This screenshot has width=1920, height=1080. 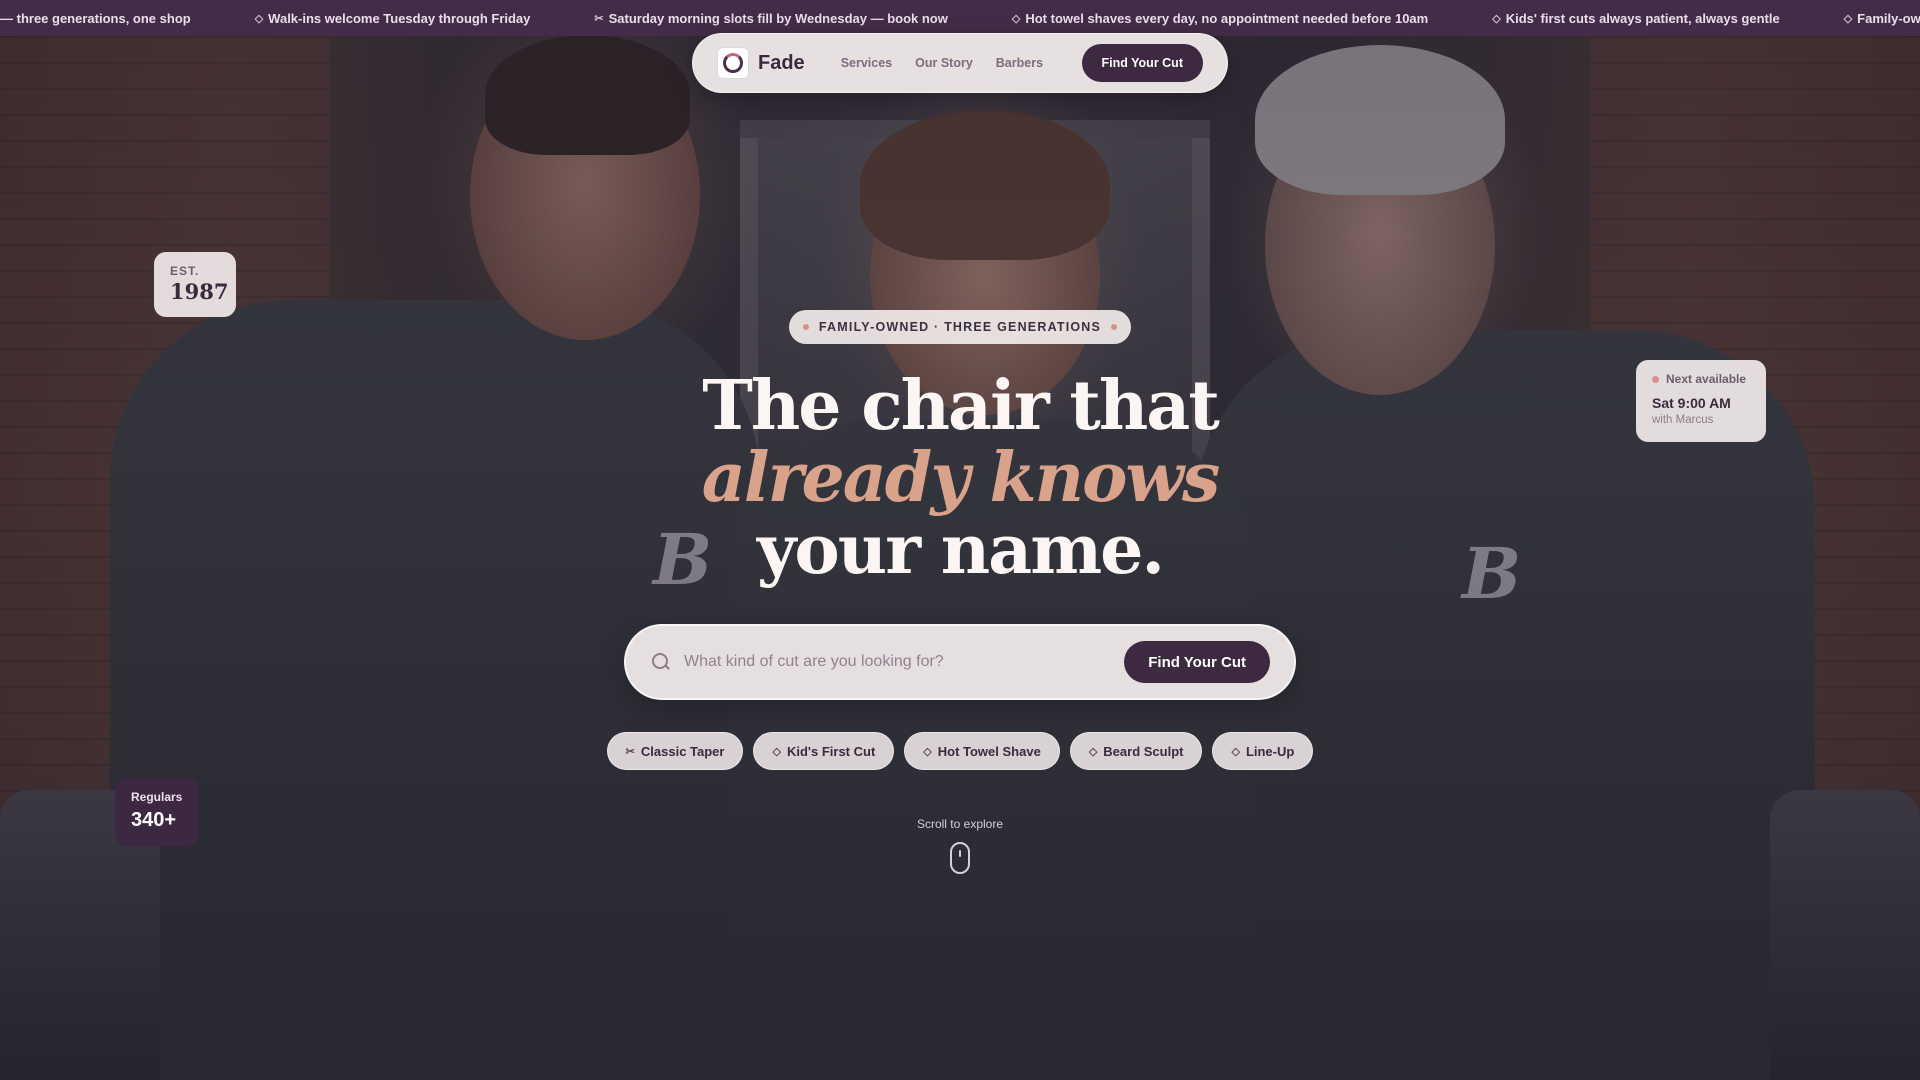 What do you see at coordinates (95, 18) in the screenshot?
I see `marquee-text: — three generations, one shop` at bounding box center [95, 18].